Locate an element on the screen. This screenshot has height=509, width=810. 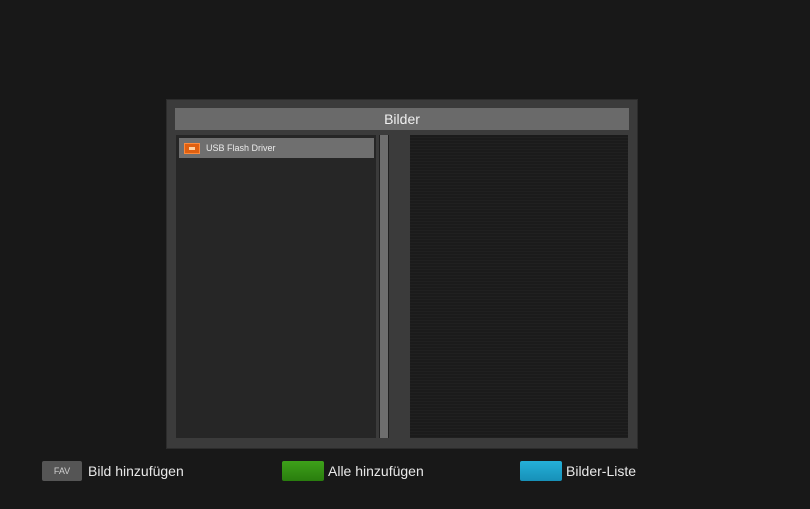
hint-add-all: Alle hinzufügen is located at coordinates (353, 471).